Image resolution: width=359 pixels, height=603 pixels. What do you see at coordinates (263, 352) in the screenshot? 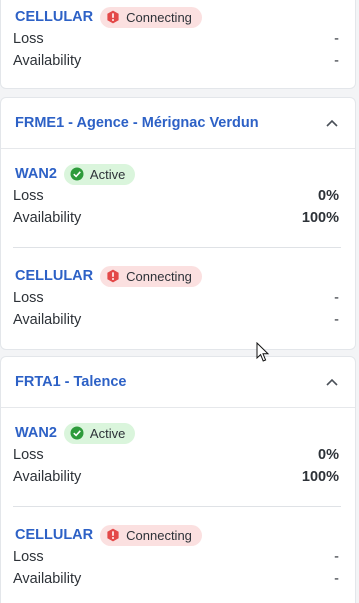
I see `mouse-pointer-icon` at bounding box center [263, 352].